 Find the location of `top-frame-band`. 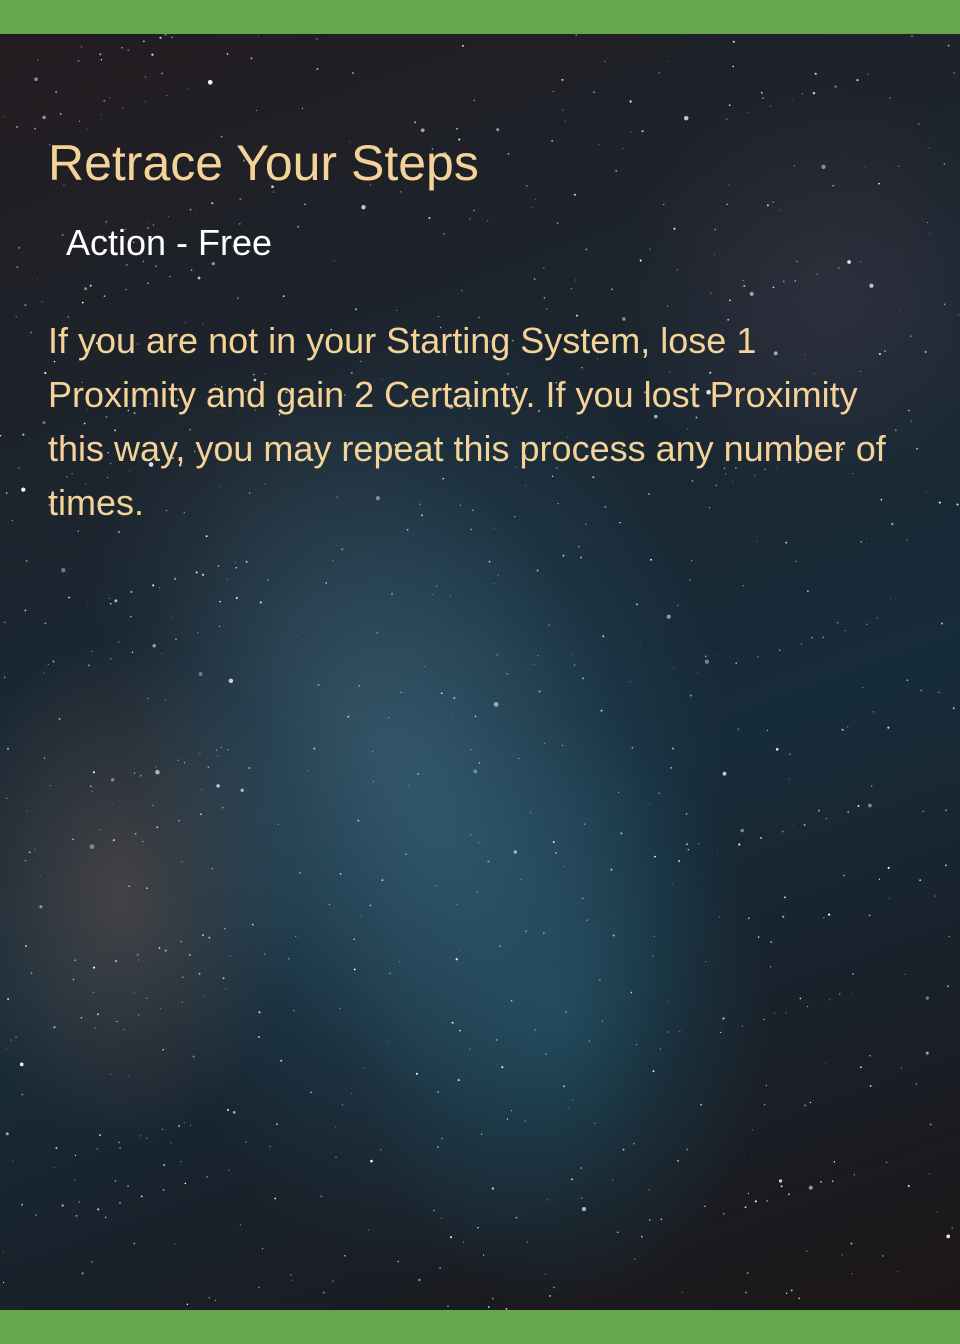

top-frame-band is located at coordinates (480, 17).